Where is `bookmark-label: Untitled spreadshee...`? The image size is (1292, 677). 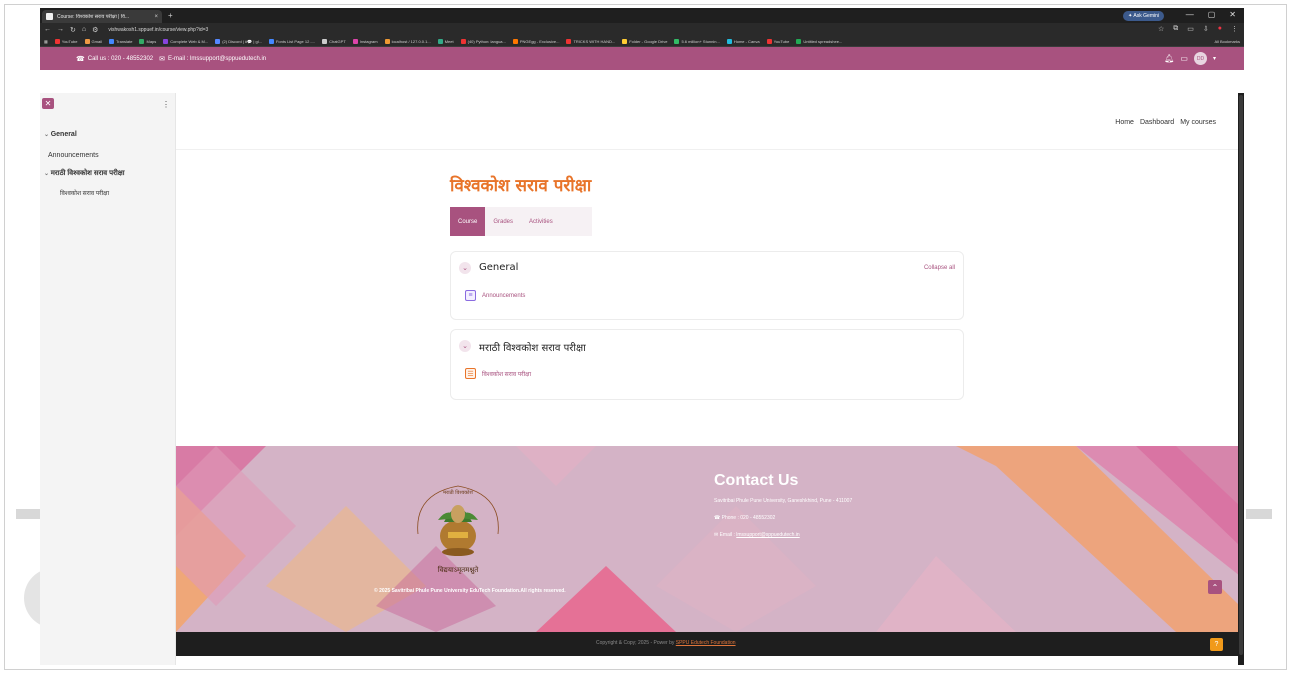 bookmark-label: Untitled spreadshee... is located at coordinates (823, 41).